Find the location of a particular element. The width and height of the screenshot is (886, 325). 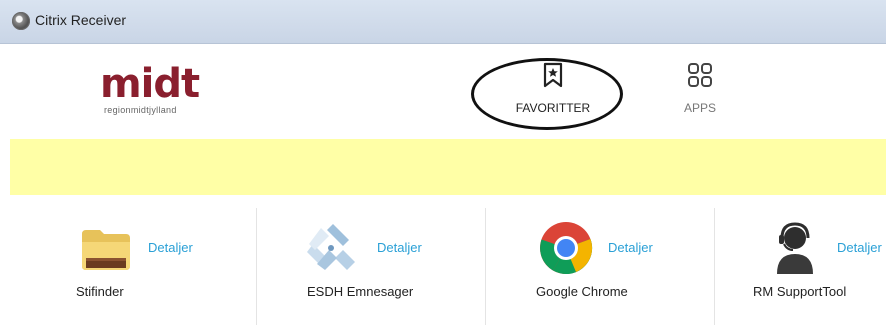

title-bar: Citrix Receiver is located at coordinates (443, 22).